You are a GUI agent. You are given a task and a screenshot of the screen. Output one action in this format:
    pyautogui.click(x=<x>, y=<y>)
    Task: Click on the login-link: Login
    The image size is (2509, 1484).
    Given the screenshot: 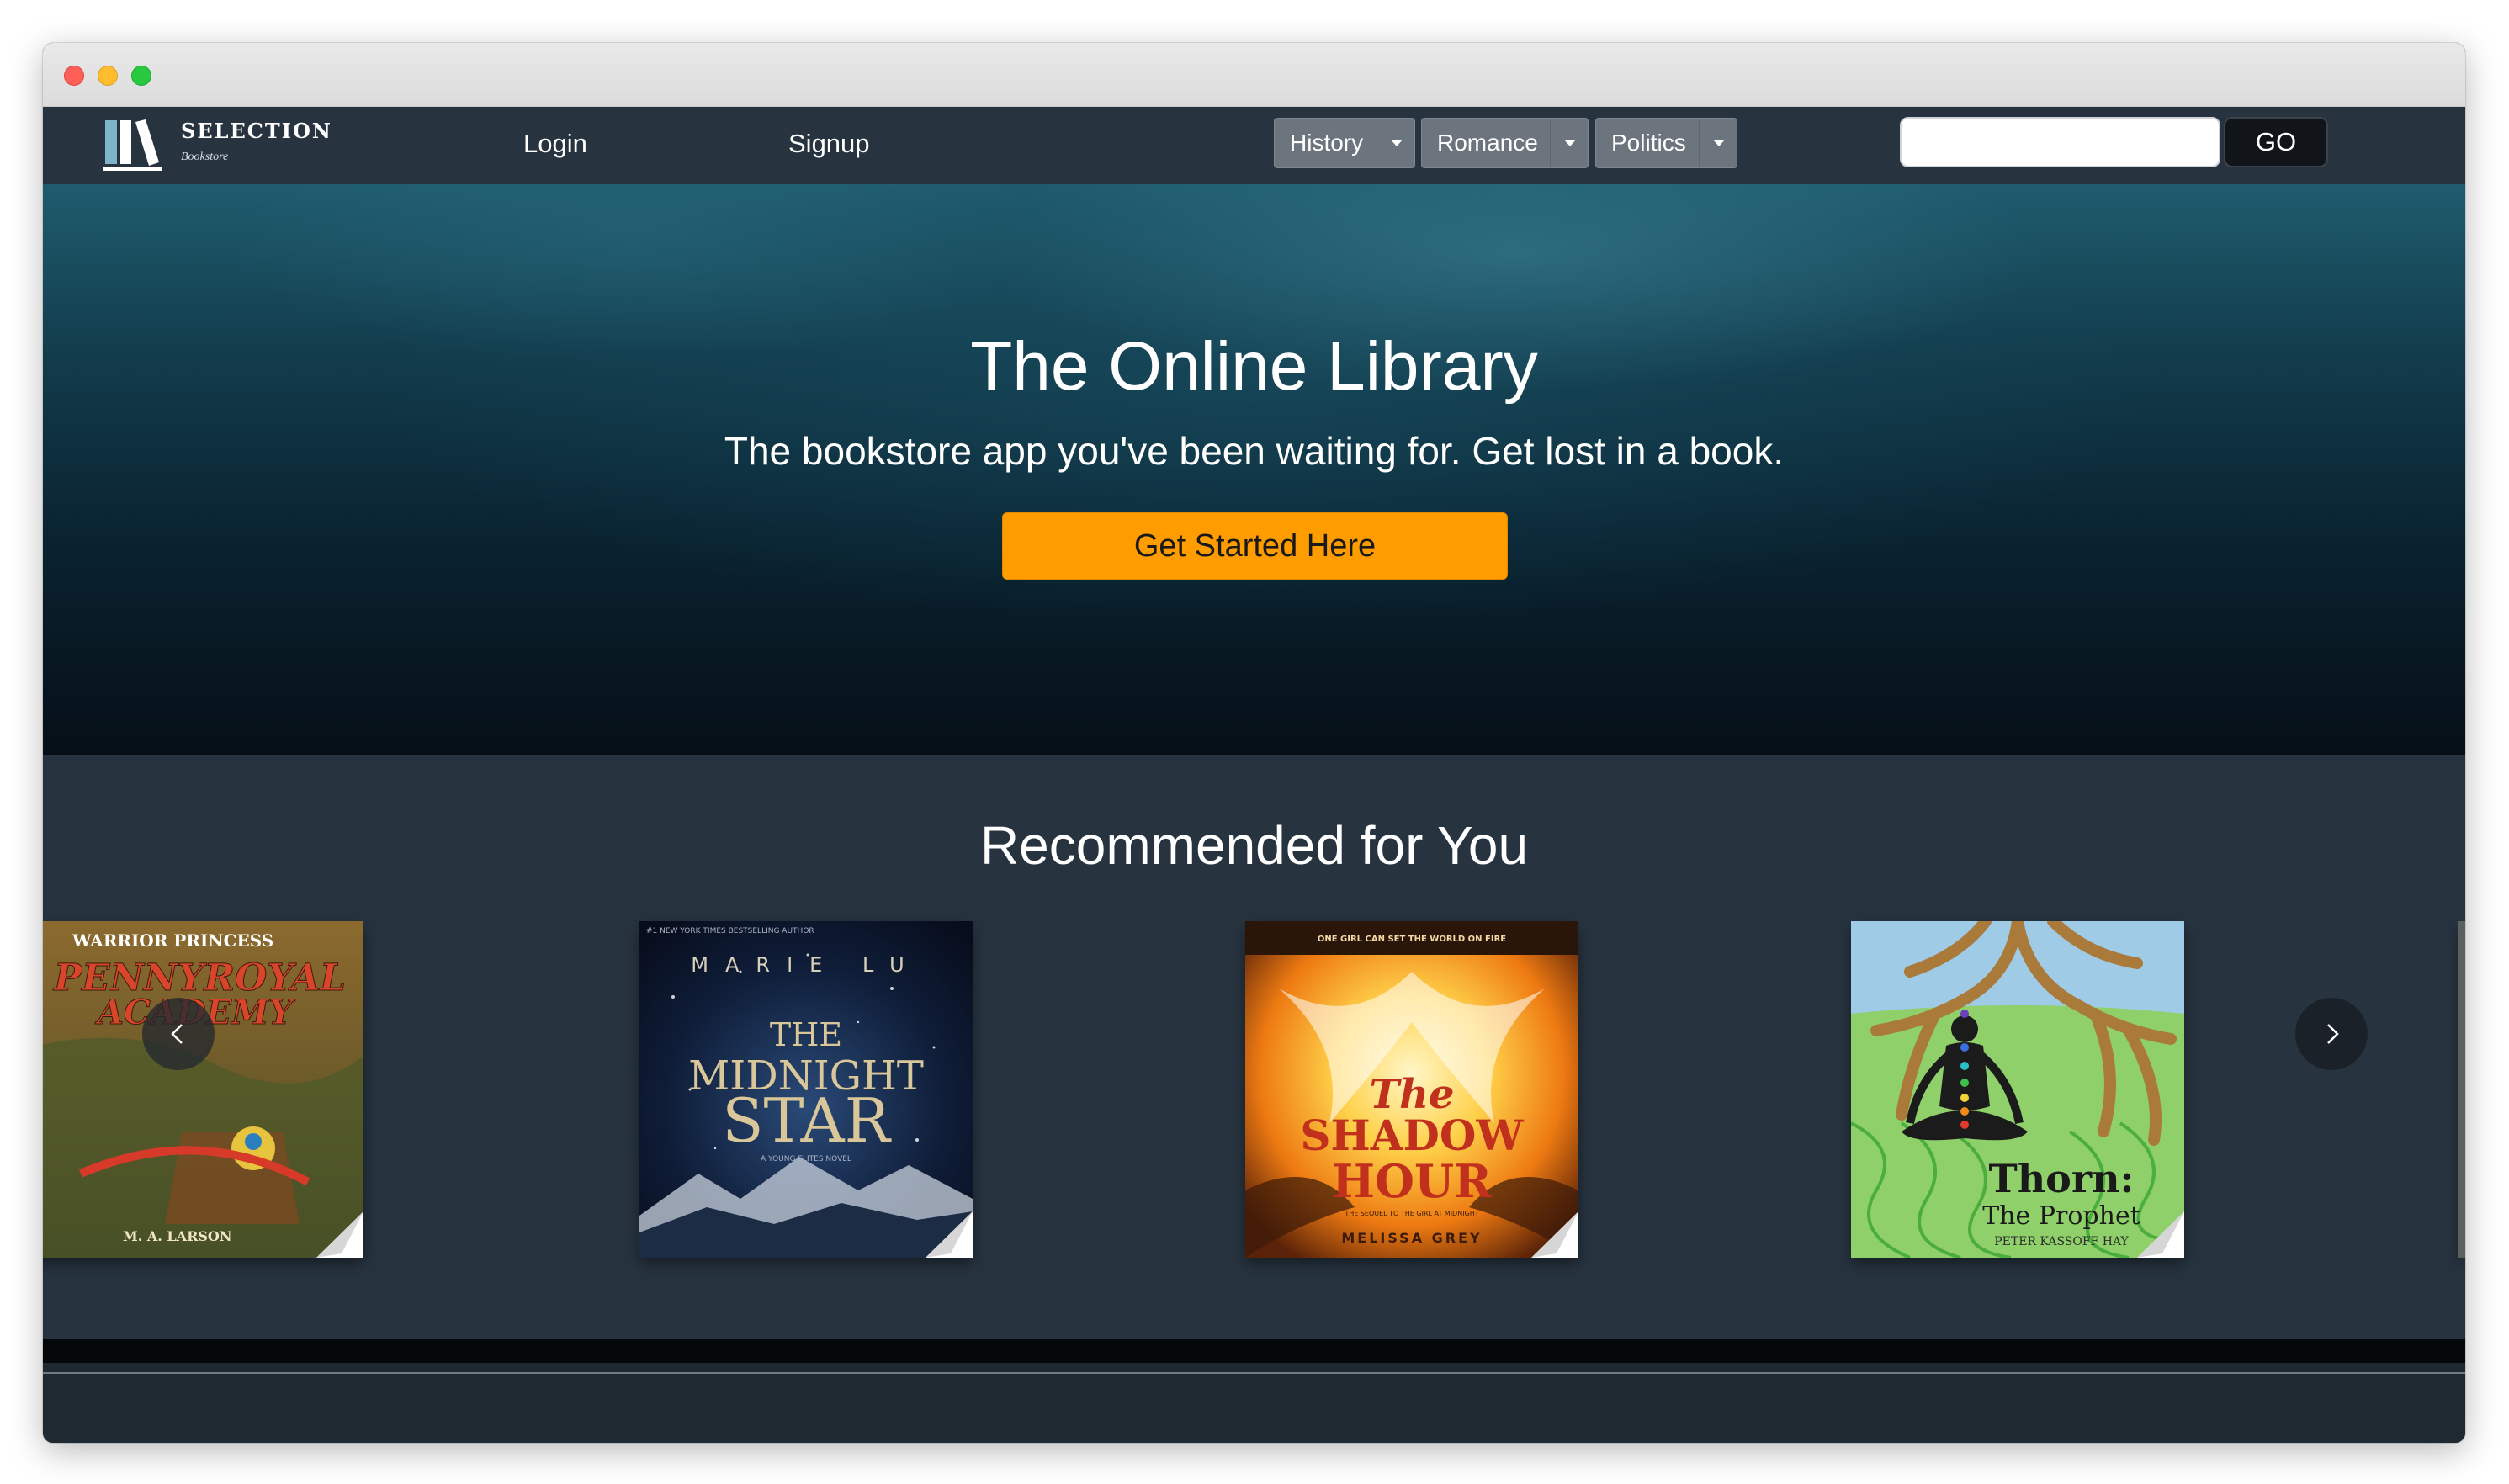 What is the action you would take?
    pyautogui.click(x=555, y=144)
    